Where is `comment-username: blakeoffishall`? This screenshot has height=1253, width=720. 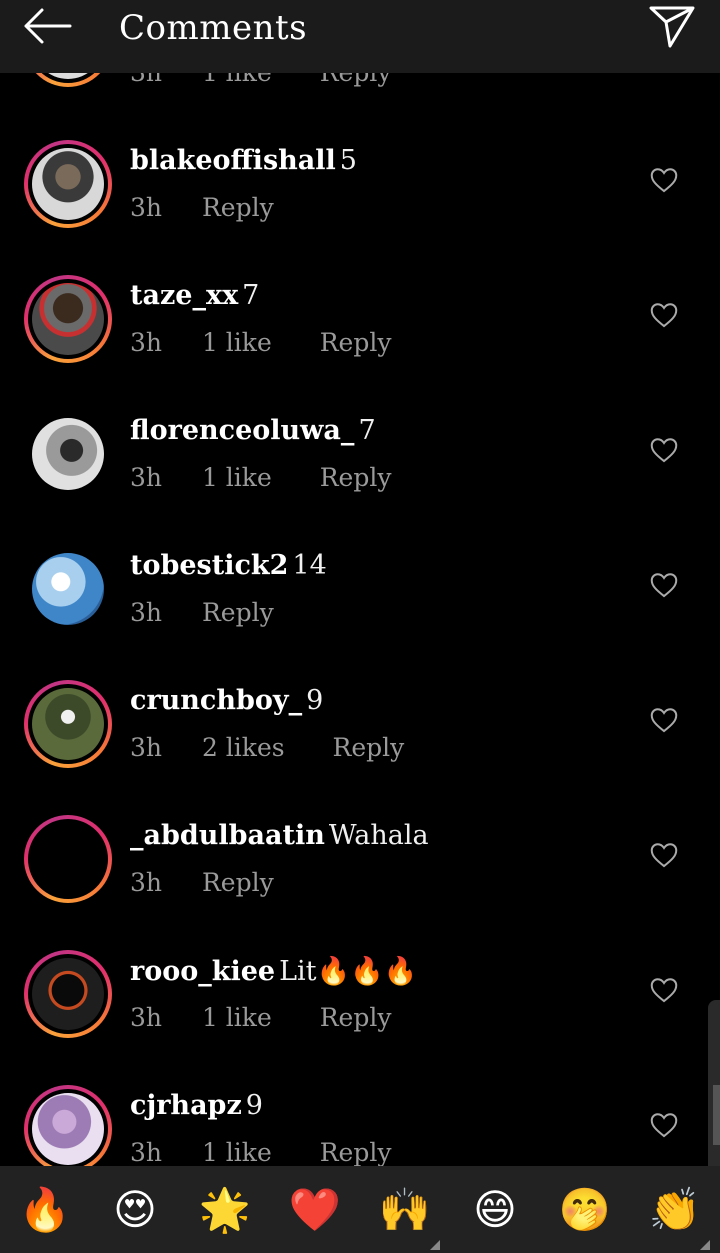
comment-username: blakeoffishall is located at coordinates (233, 160).